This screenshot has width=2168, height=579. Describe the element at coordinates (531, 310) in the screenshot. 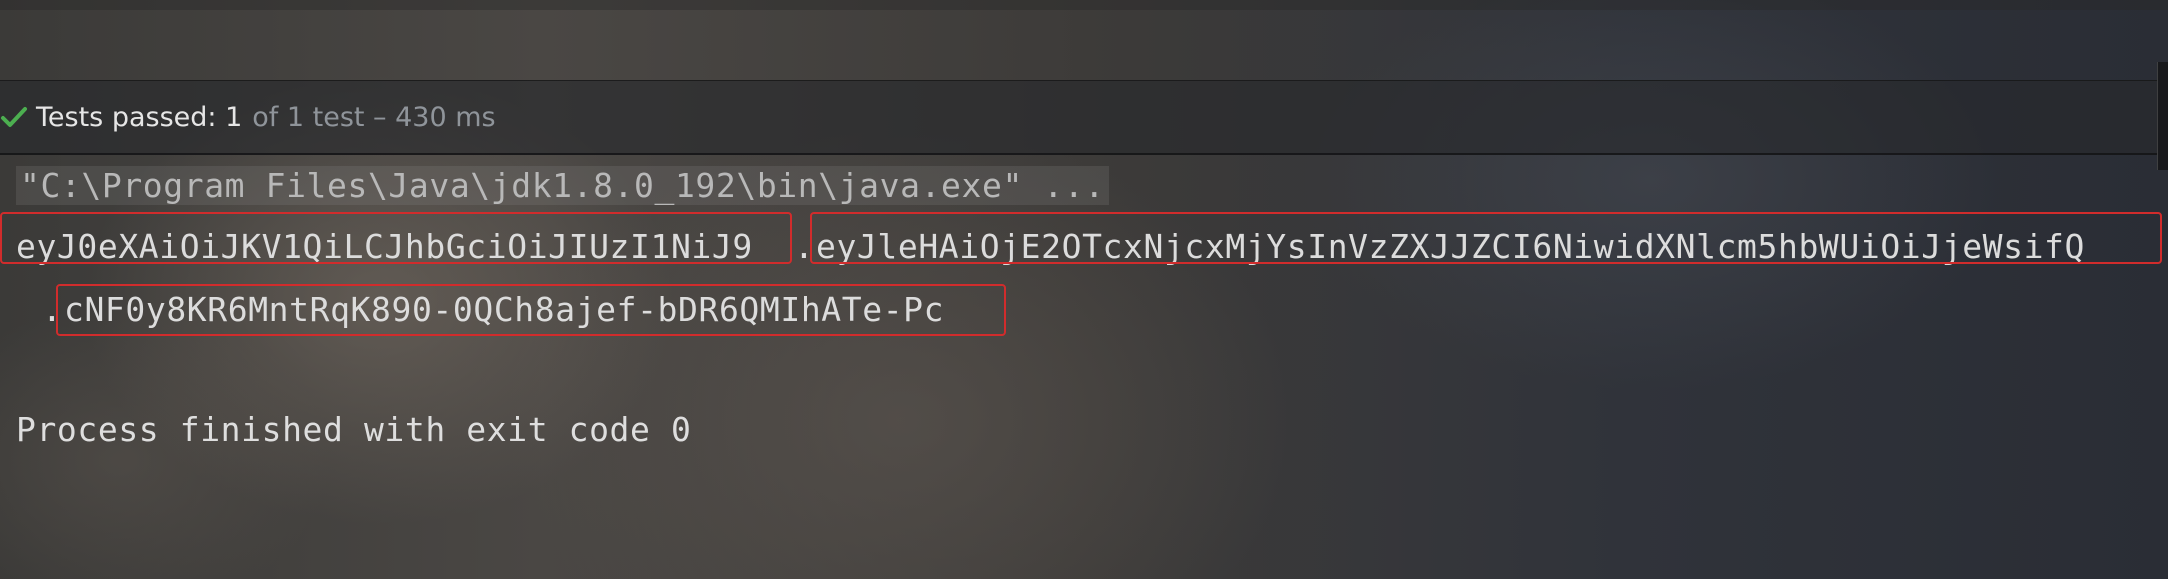

I see `token-signature-highlight` at that location.